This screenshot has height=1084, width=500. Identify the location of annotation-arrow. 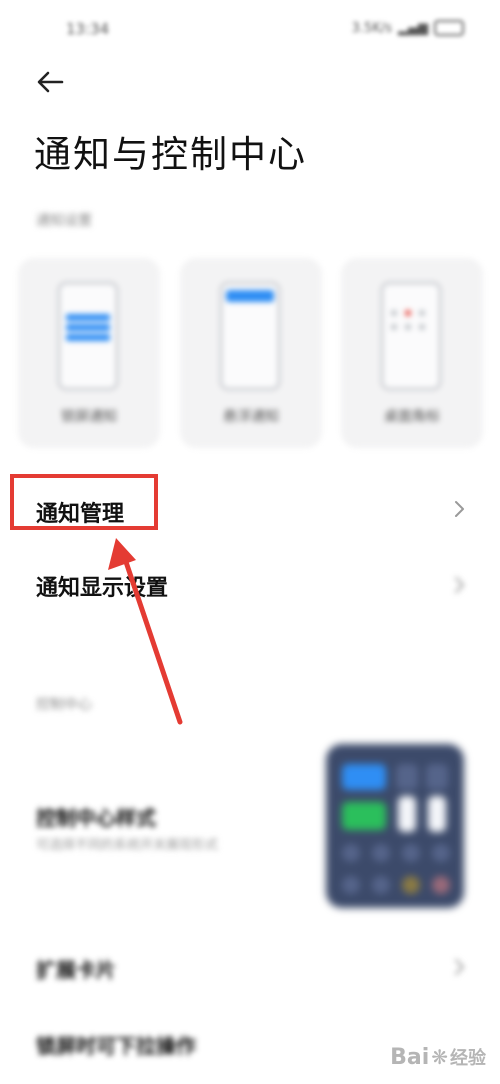
(145, 631).